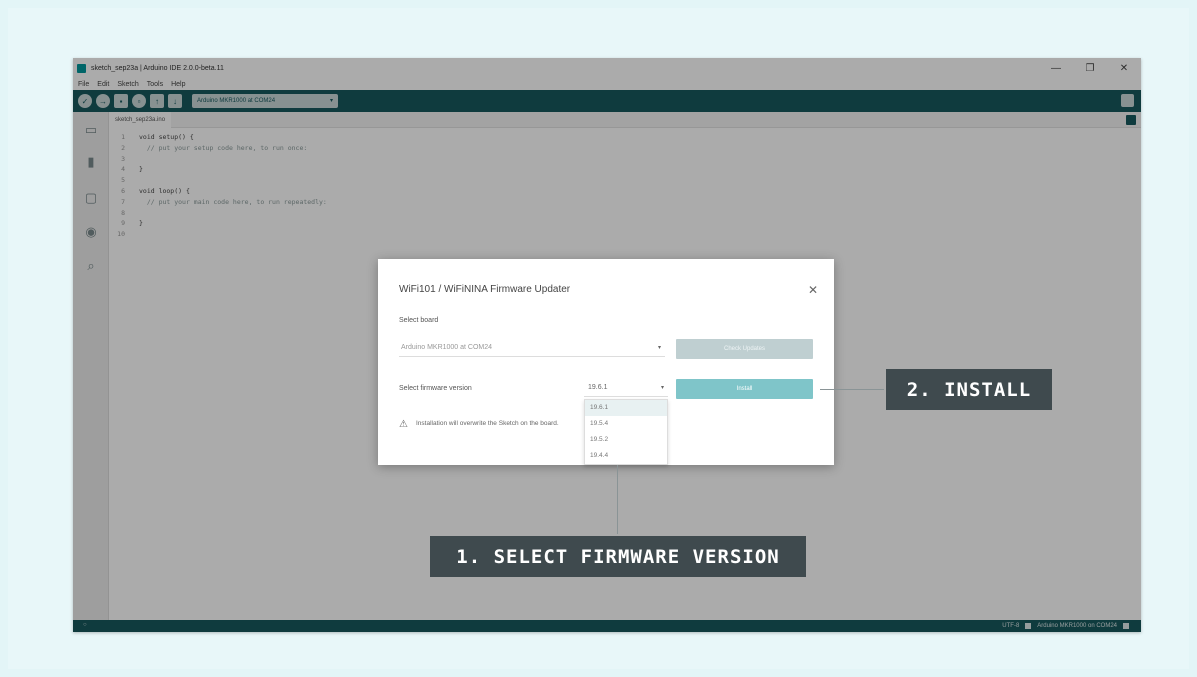 Image resolution: width=1197 pixels, height=677 pixels. What do you see at coordinates (744, 349) in the screenshot?
I see `check-updates-button: Check Updates` at bounding box center [744, 349].